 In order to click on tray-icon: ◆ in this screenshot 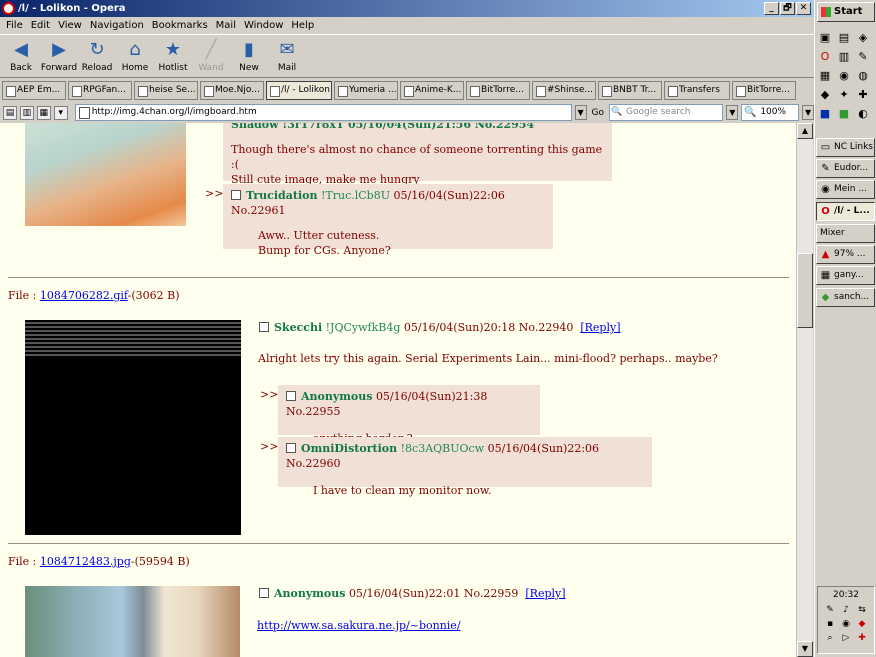, I will do `click(862, 624)`.